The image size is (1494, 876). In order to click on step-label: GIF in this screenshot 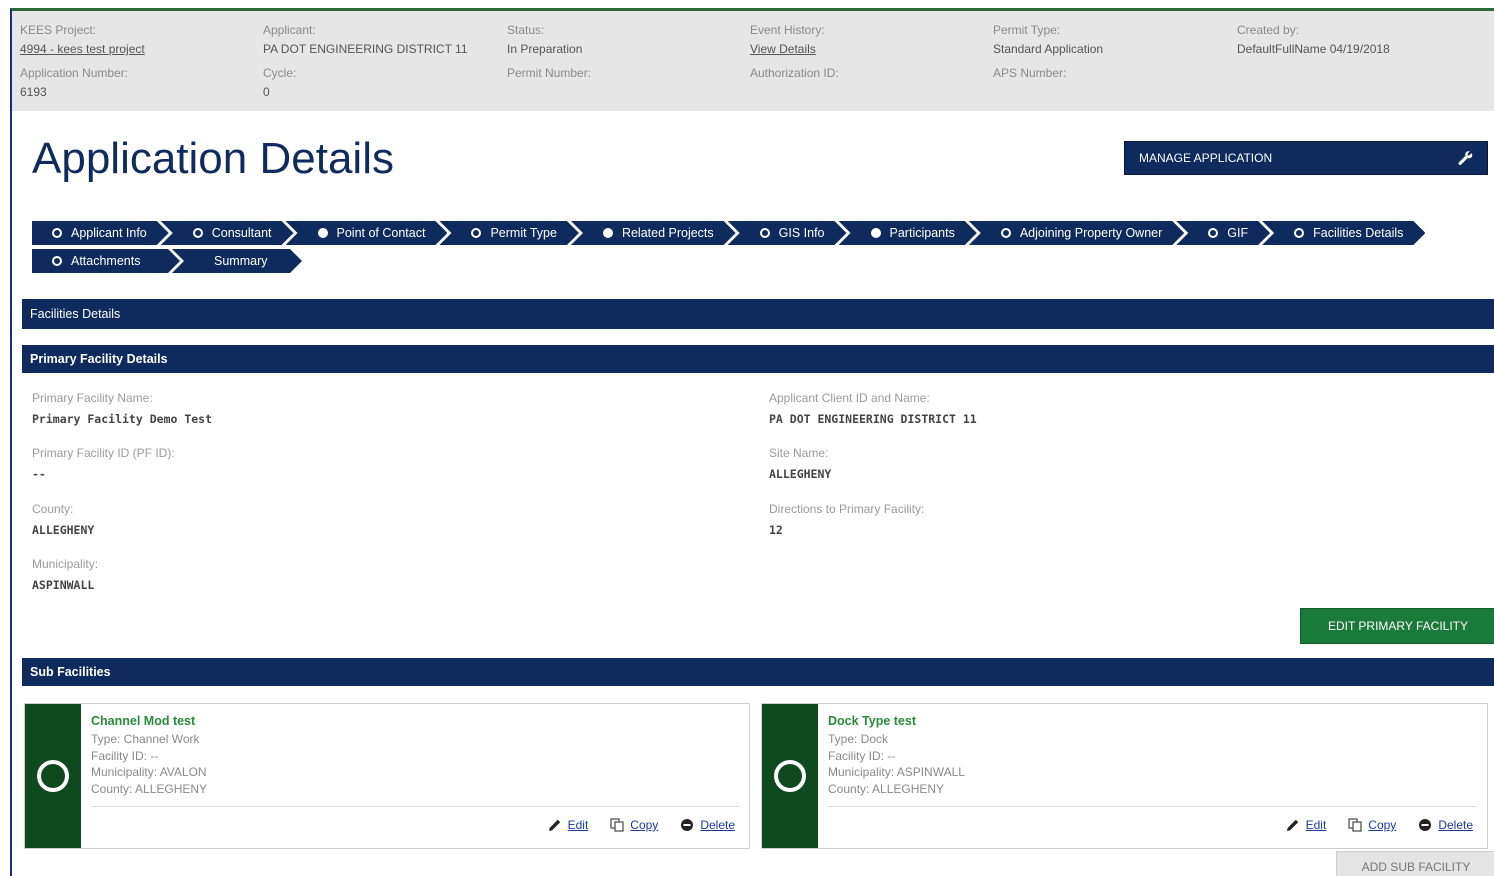, I will do `click(1238, 233)`.